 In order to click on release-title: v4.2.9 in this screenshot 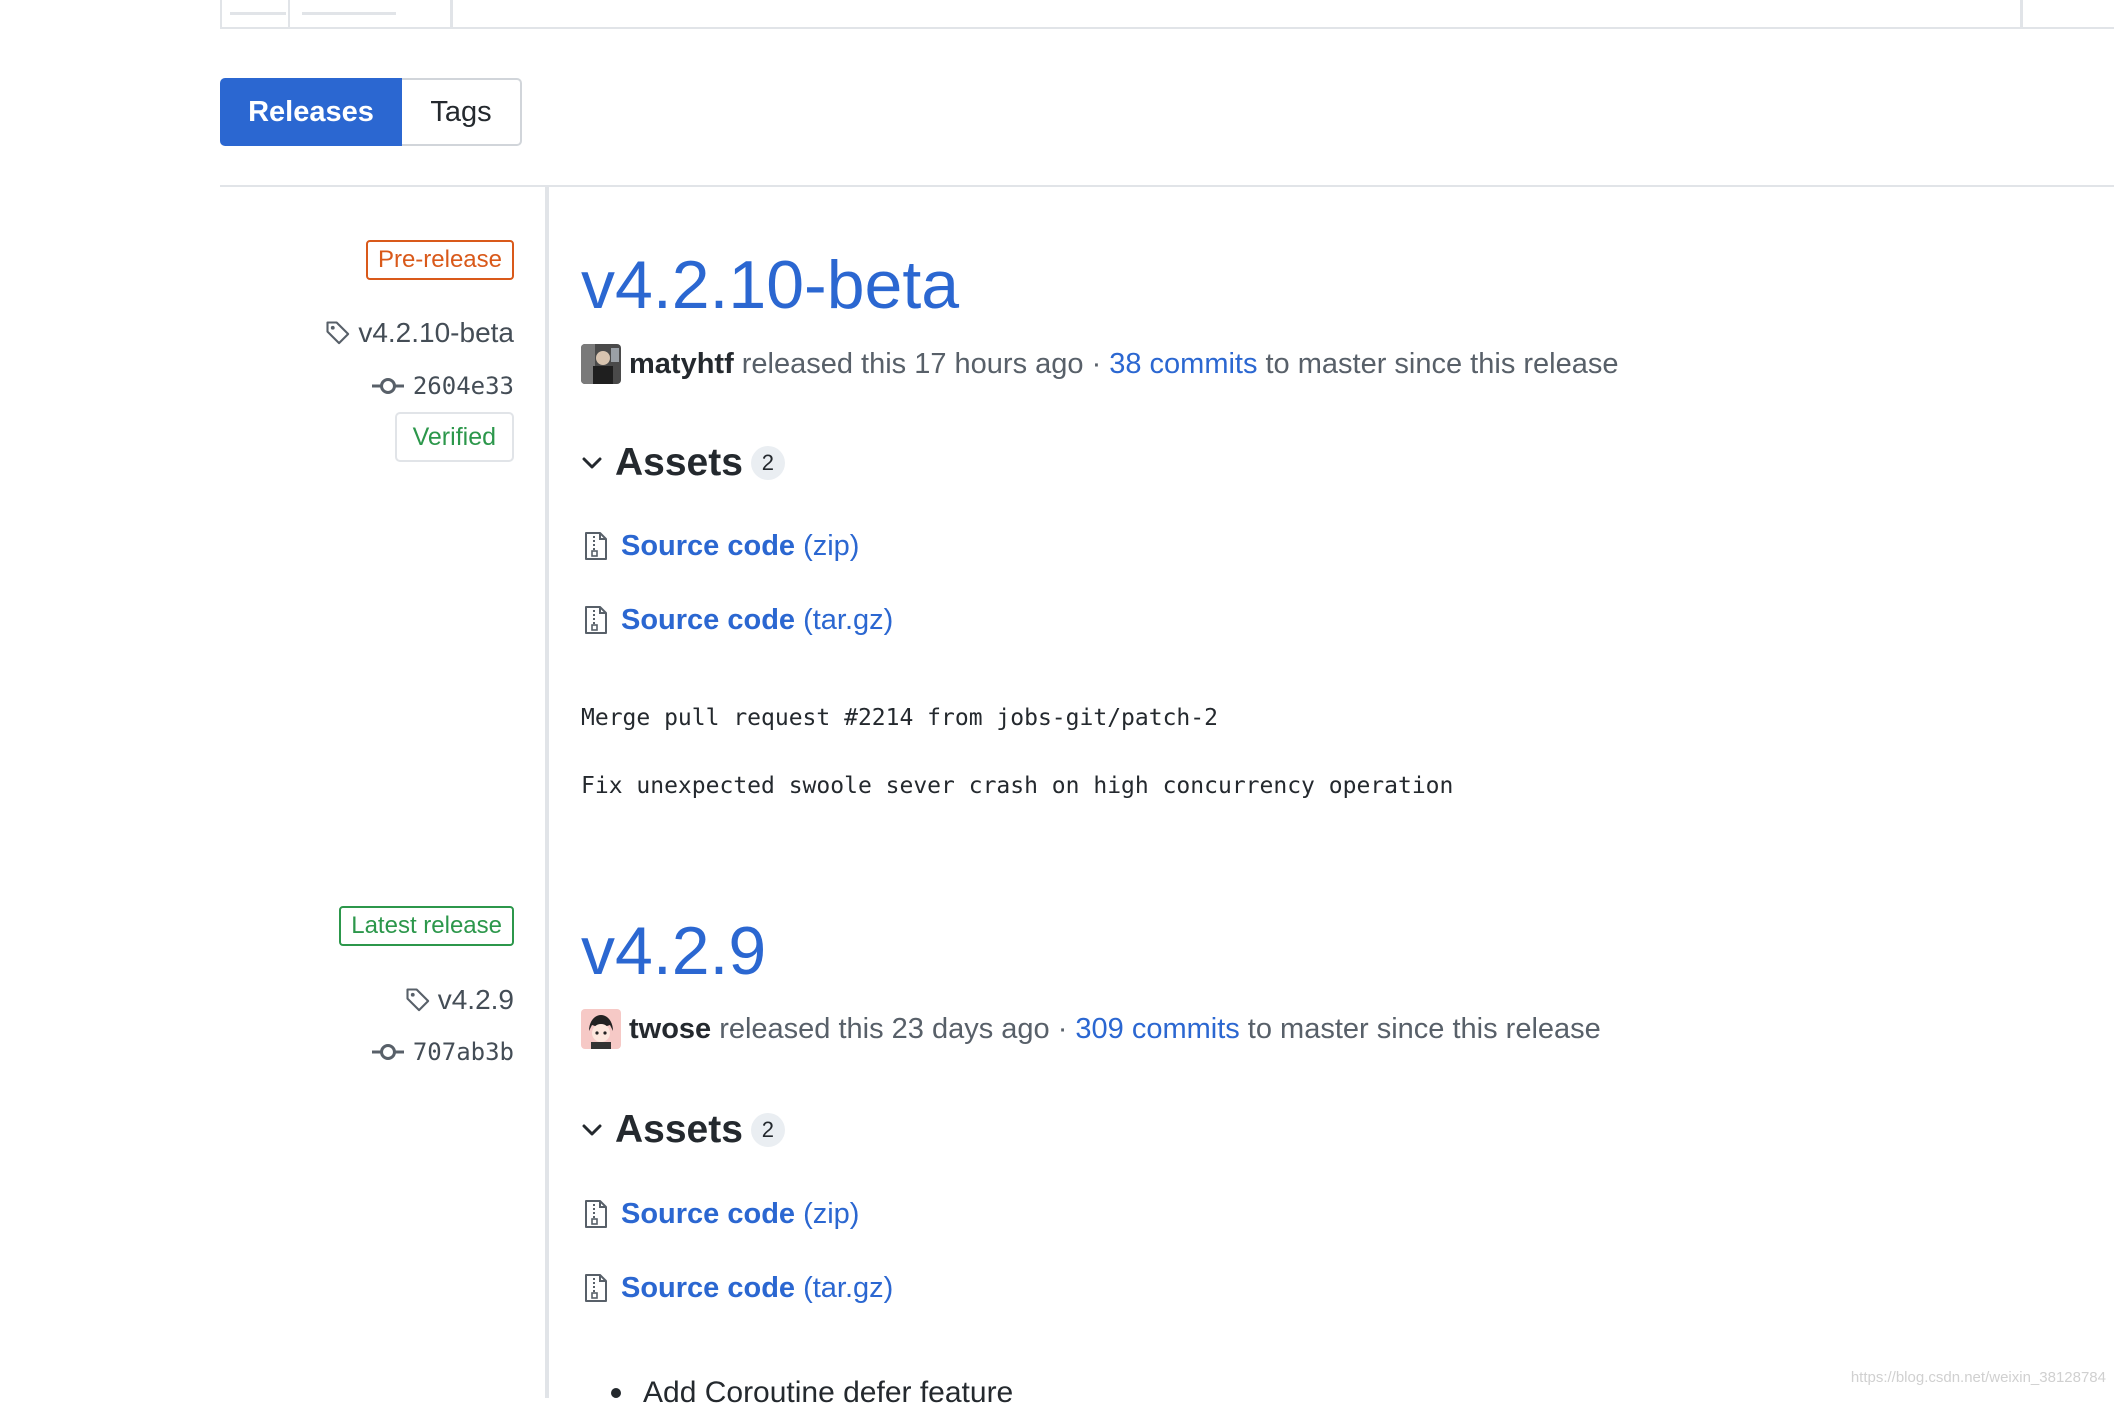, I will do `click(673, 951)`.